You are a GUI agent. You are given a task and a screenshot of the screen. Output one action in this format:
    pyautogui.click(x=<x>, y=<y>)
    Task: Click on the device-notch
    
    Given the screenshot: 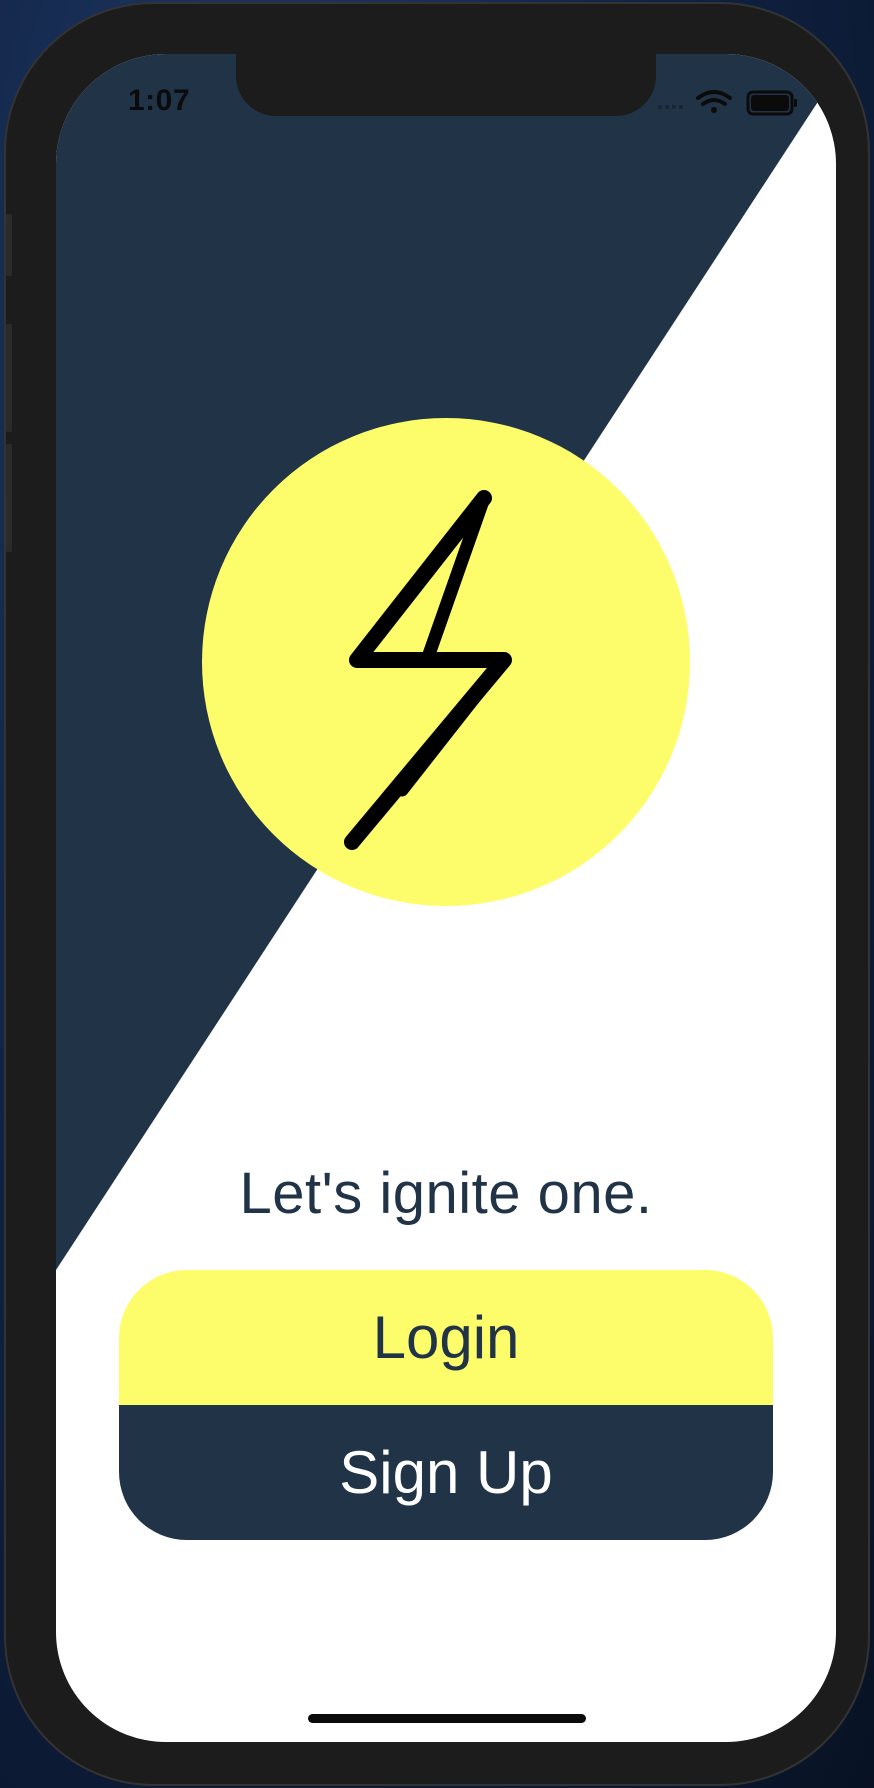 What is the action you would take?
    pyautogui.click(x=446, y=85)
    